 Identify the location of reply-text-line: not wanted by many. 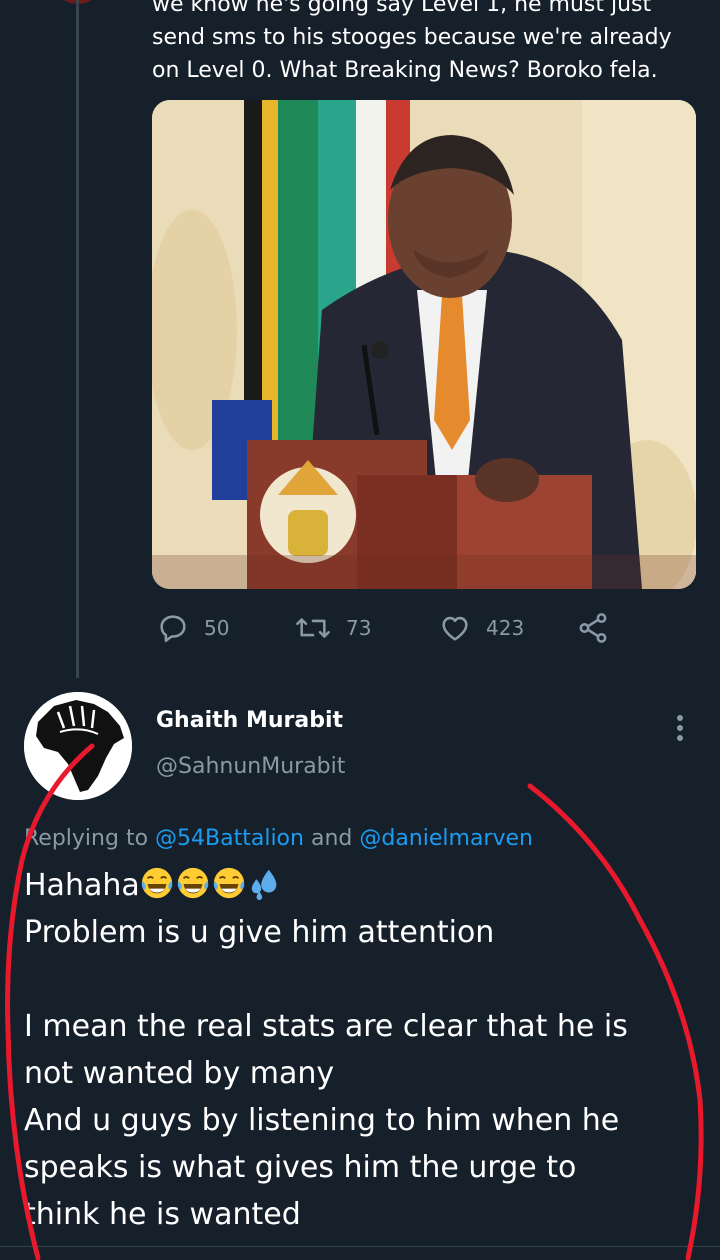
(179, 1073).